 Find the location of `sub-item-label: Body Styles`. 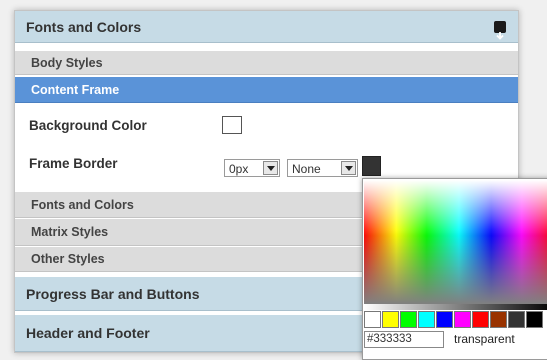

sub-item-label: Body Styles is located at coordinates (67, 63).